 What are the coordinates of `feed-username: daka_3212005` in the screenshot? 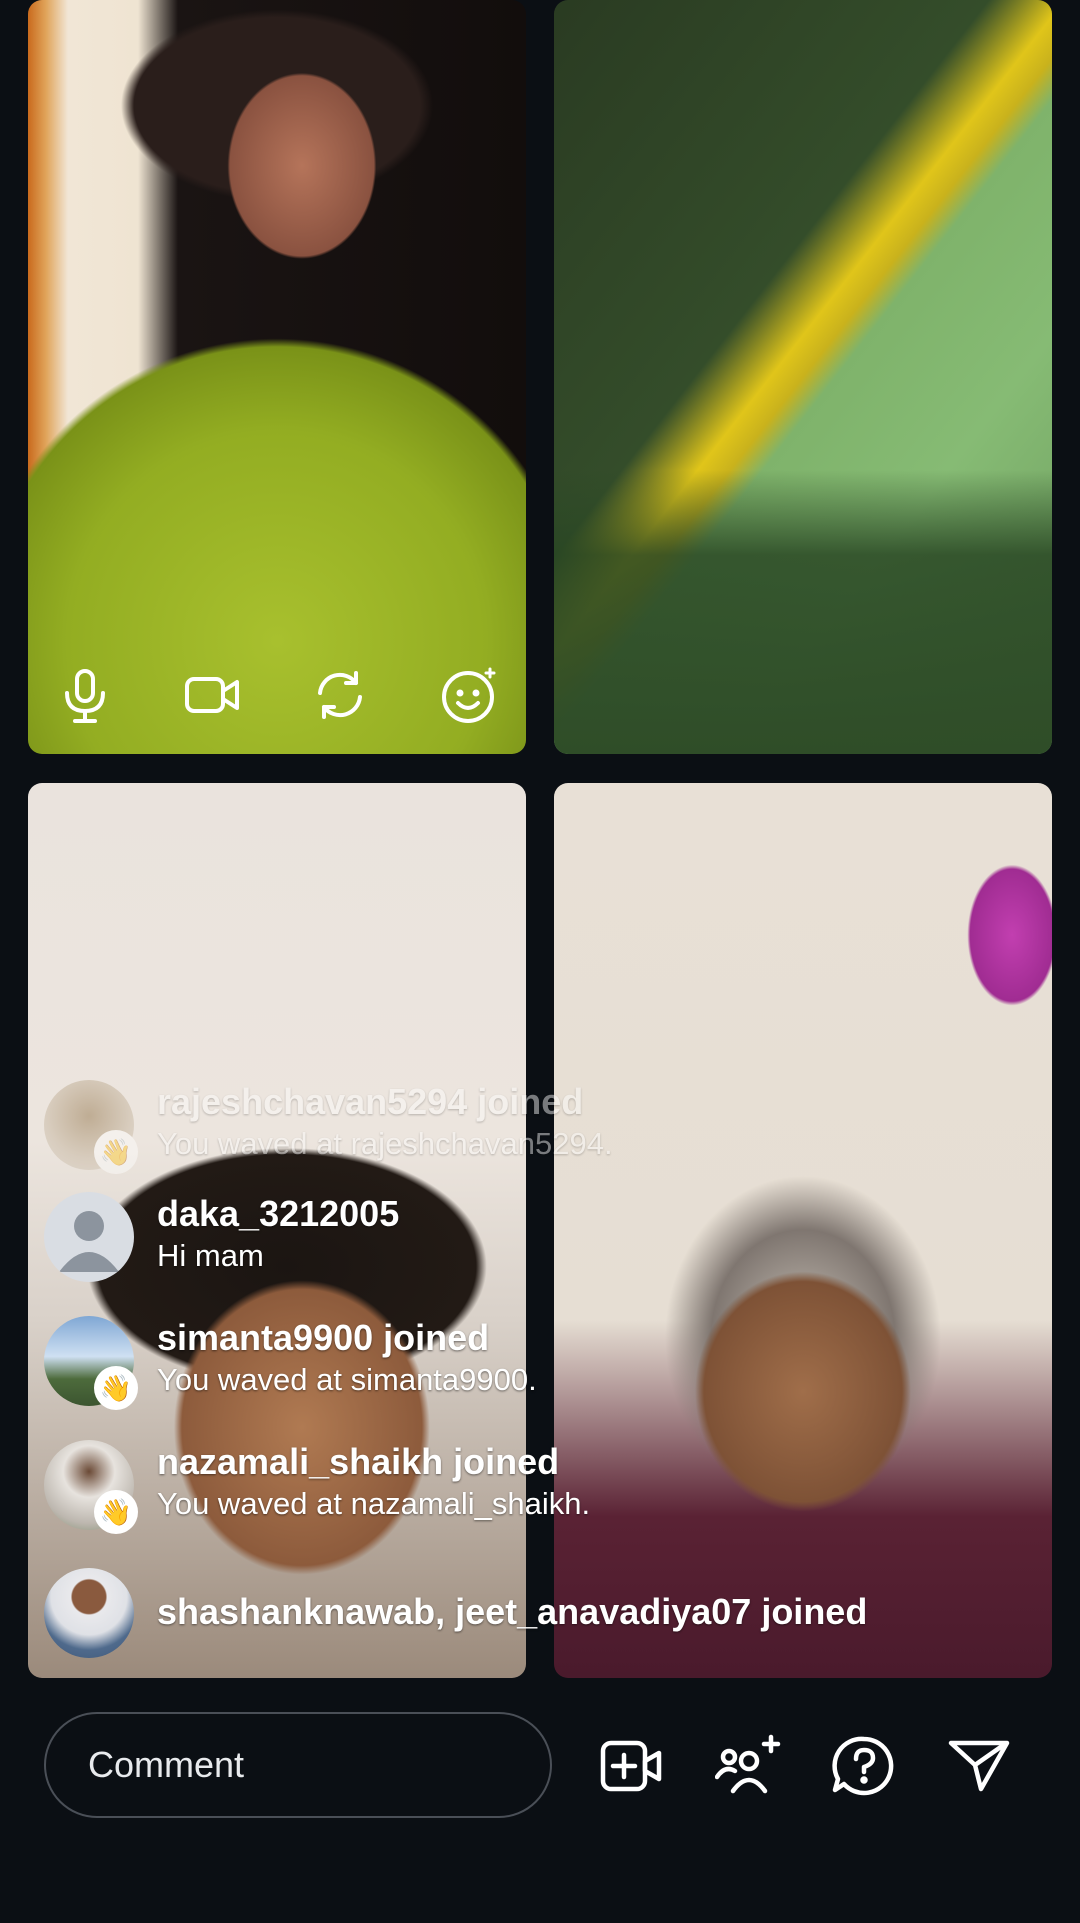 It's located at (278, 1213).